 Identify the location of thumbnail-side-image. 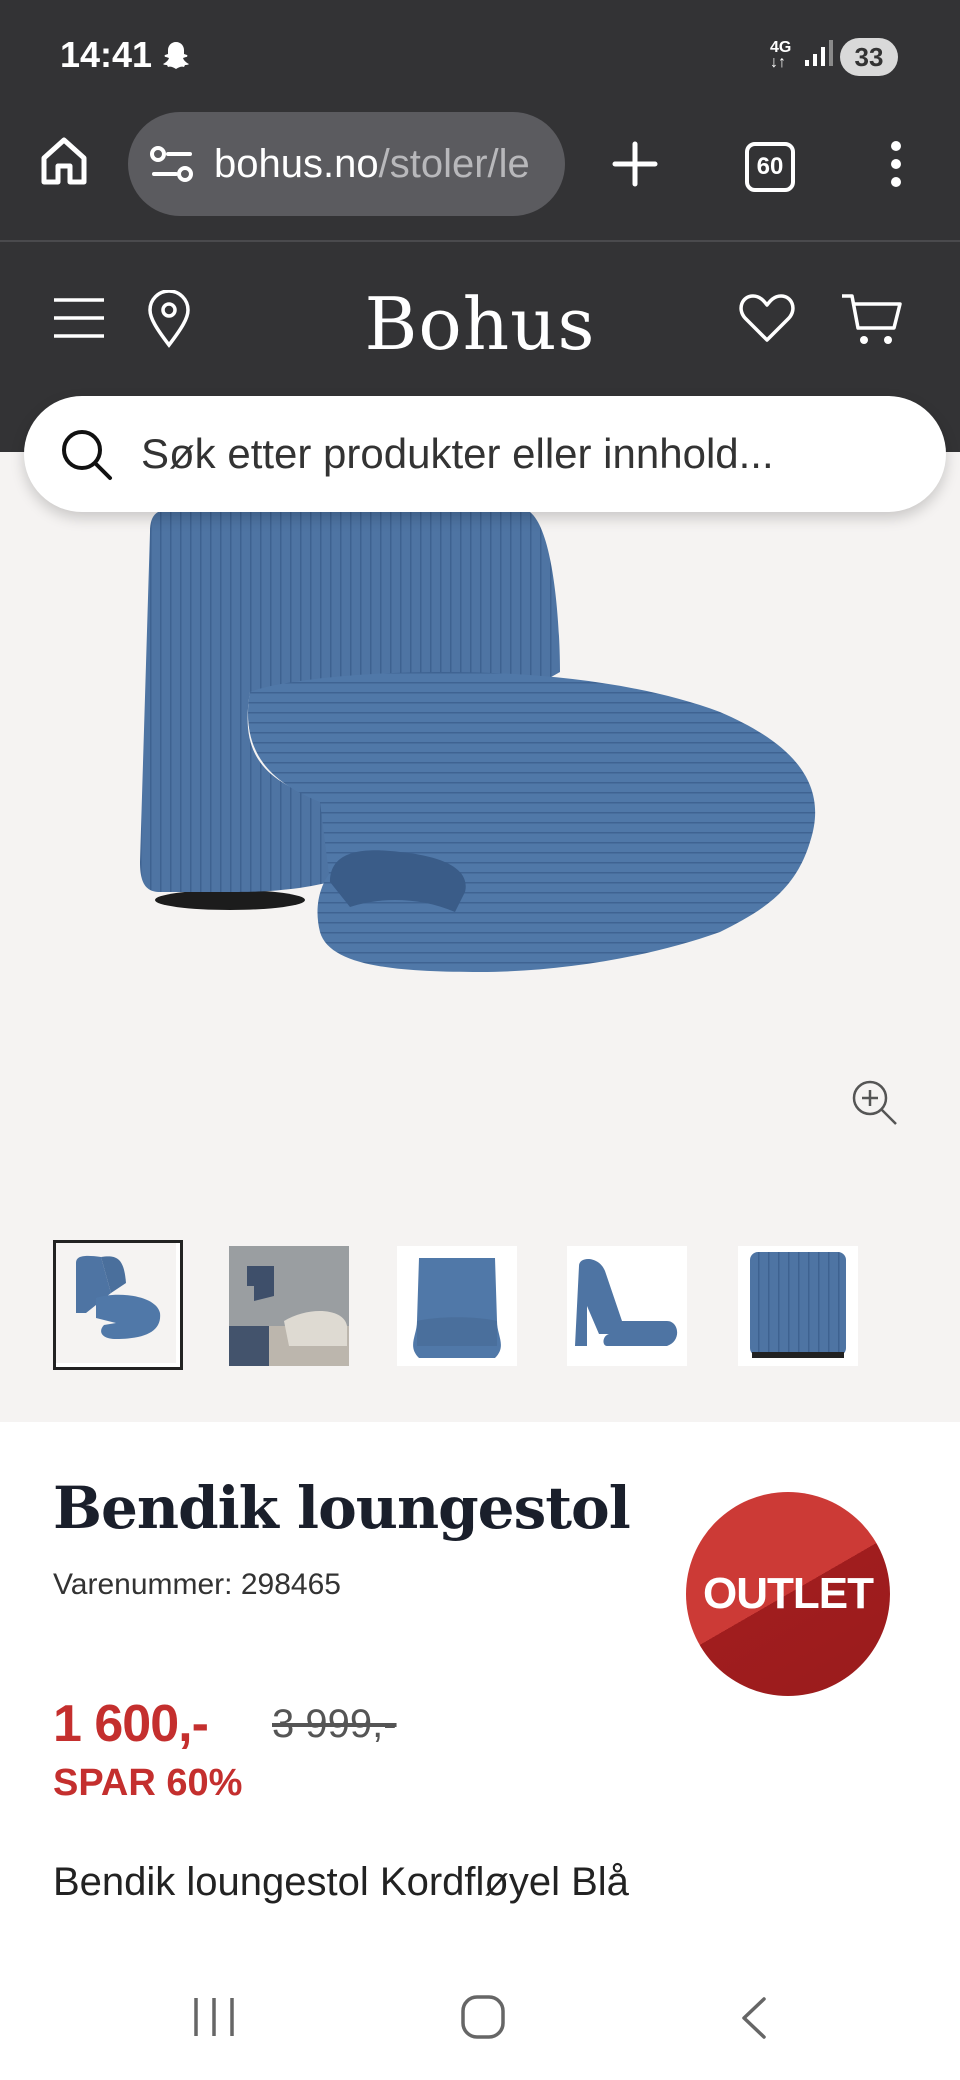
(627, 1306).